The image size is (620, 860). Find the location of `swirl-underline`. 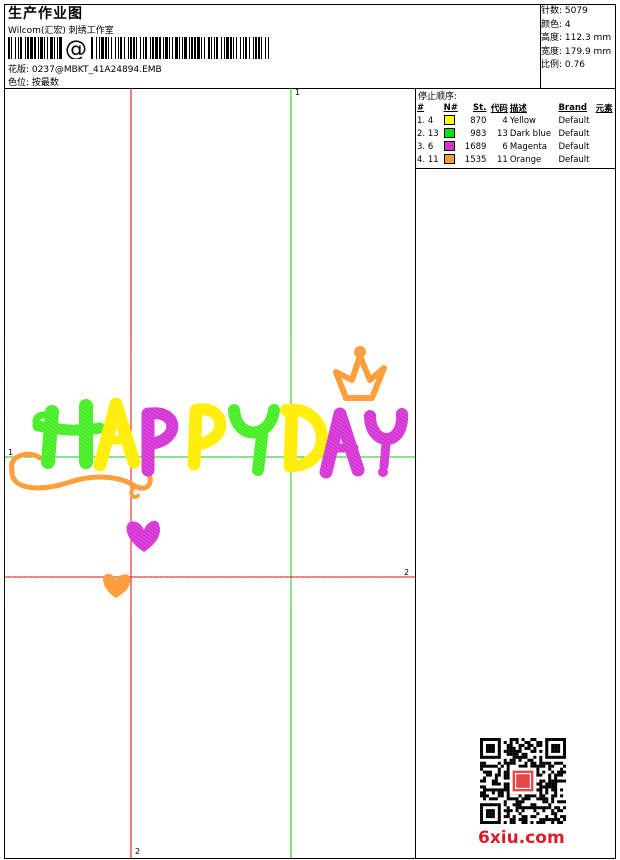

swirl-underline is located at coordinates (81, 479).